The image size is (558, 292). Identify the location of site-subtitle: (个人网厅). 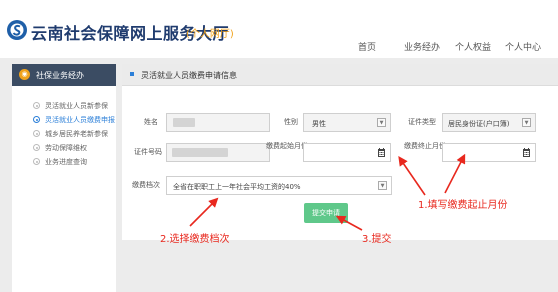
(210, 34).